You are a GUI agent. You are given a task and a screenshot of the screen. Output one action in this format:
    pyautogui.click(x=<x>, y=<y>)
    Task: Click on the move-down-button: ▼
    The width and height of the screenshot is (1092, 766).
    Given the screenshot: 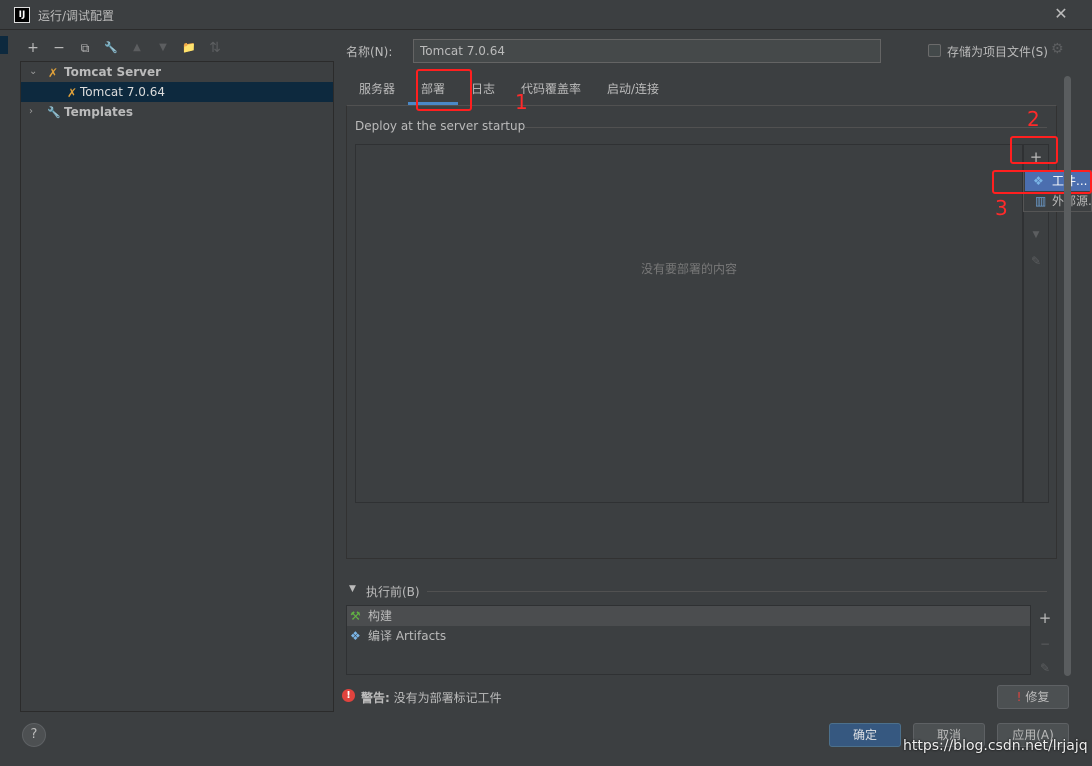 What is the action you would take?
    pyautogui.click(x=163, y=48)
    